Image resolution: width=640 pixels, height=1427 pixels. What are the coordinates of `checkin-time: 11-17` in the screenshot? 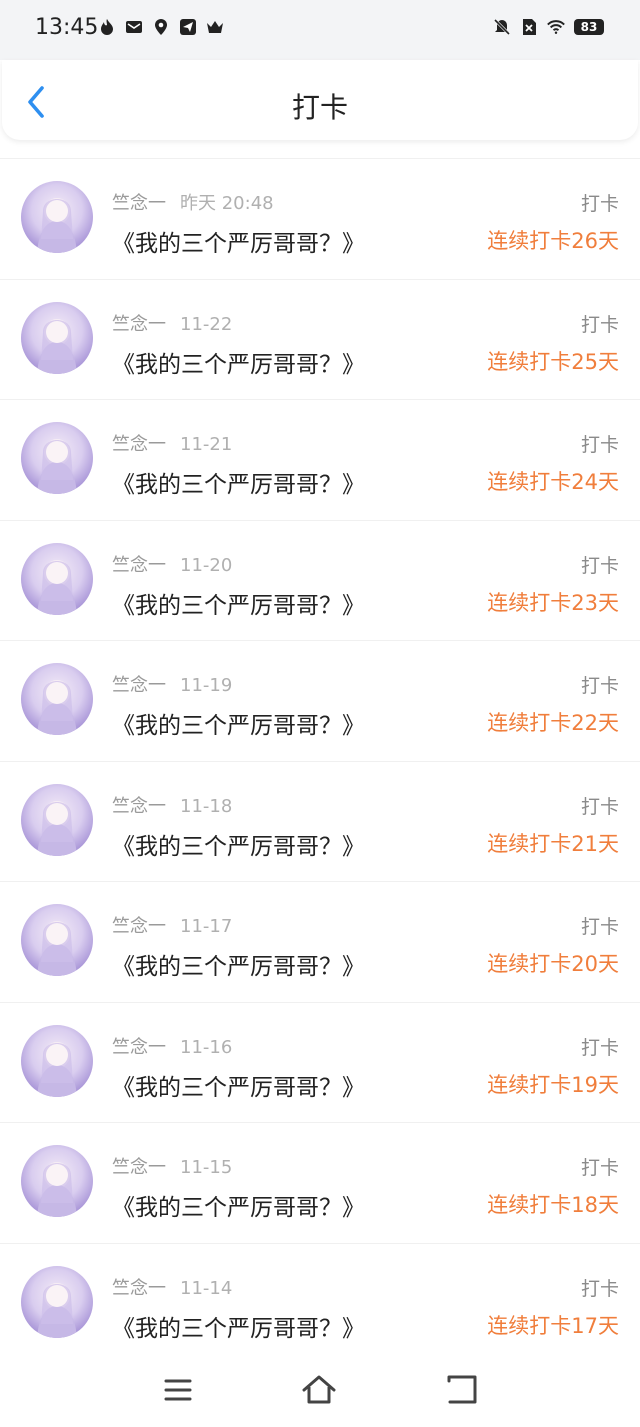 It's located at (206, 926).